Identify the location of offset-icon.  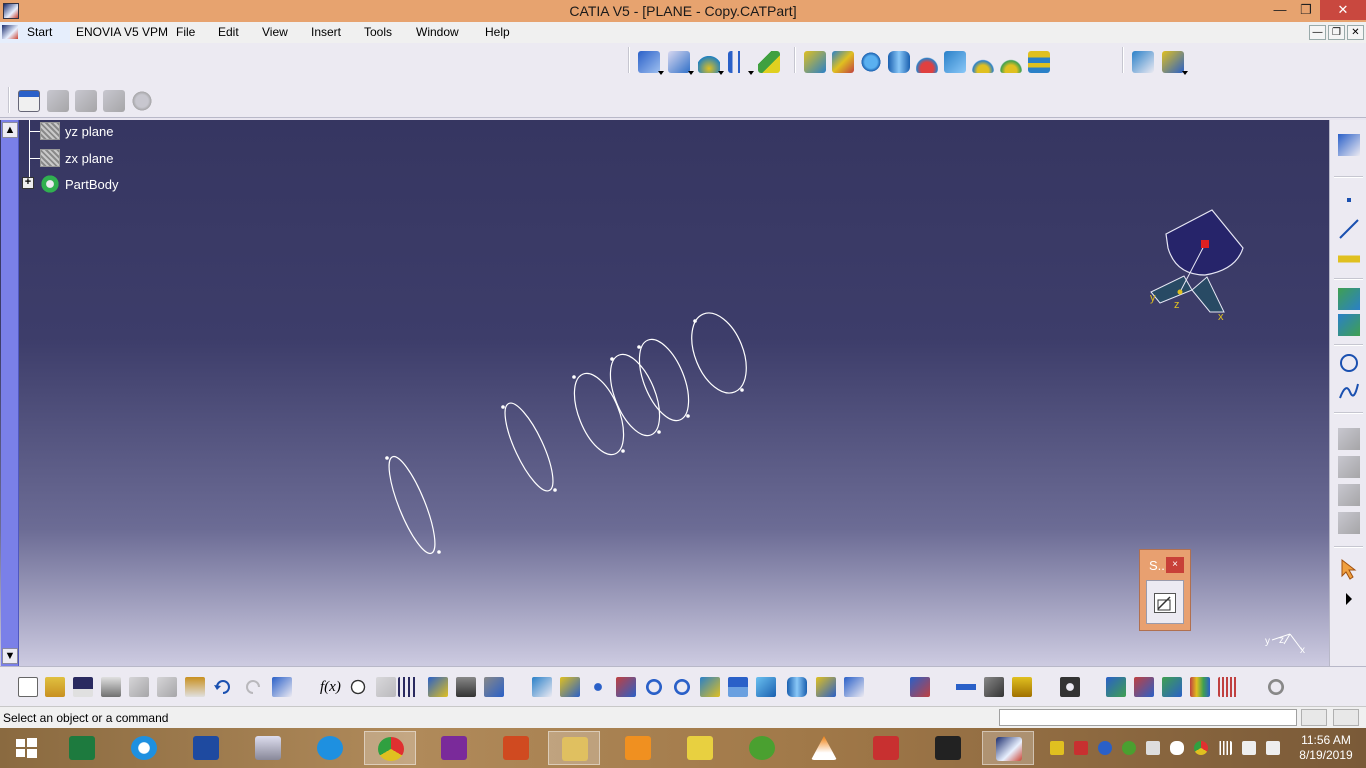
(739, 62).